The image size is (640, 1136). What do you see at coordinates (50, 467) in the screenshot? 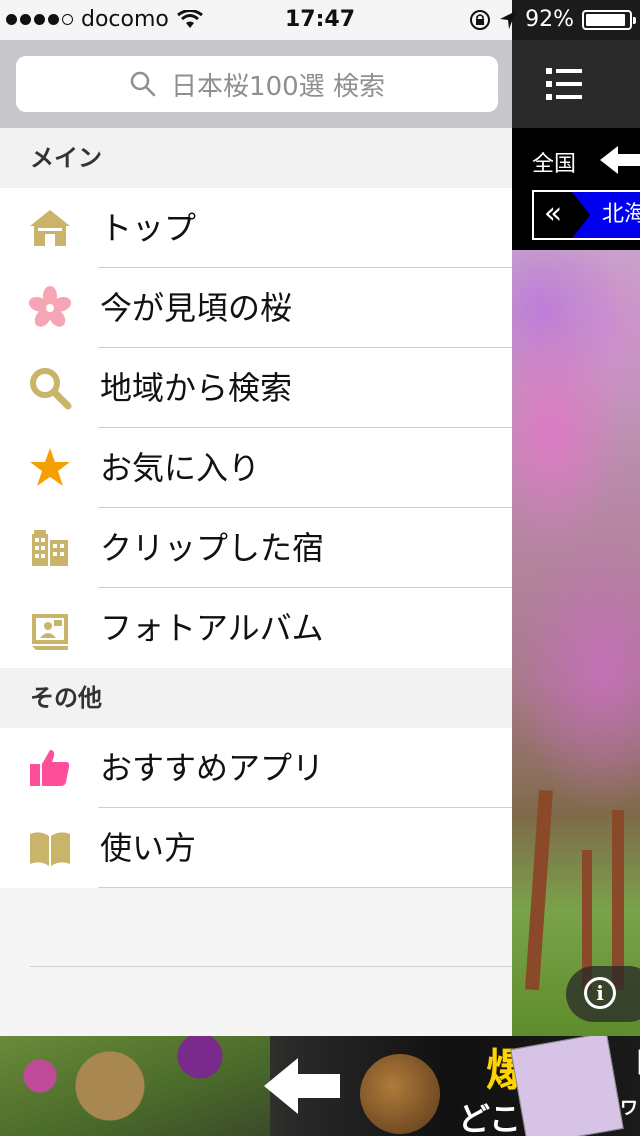
I see `star-icon` at bounding box center [50, 467].